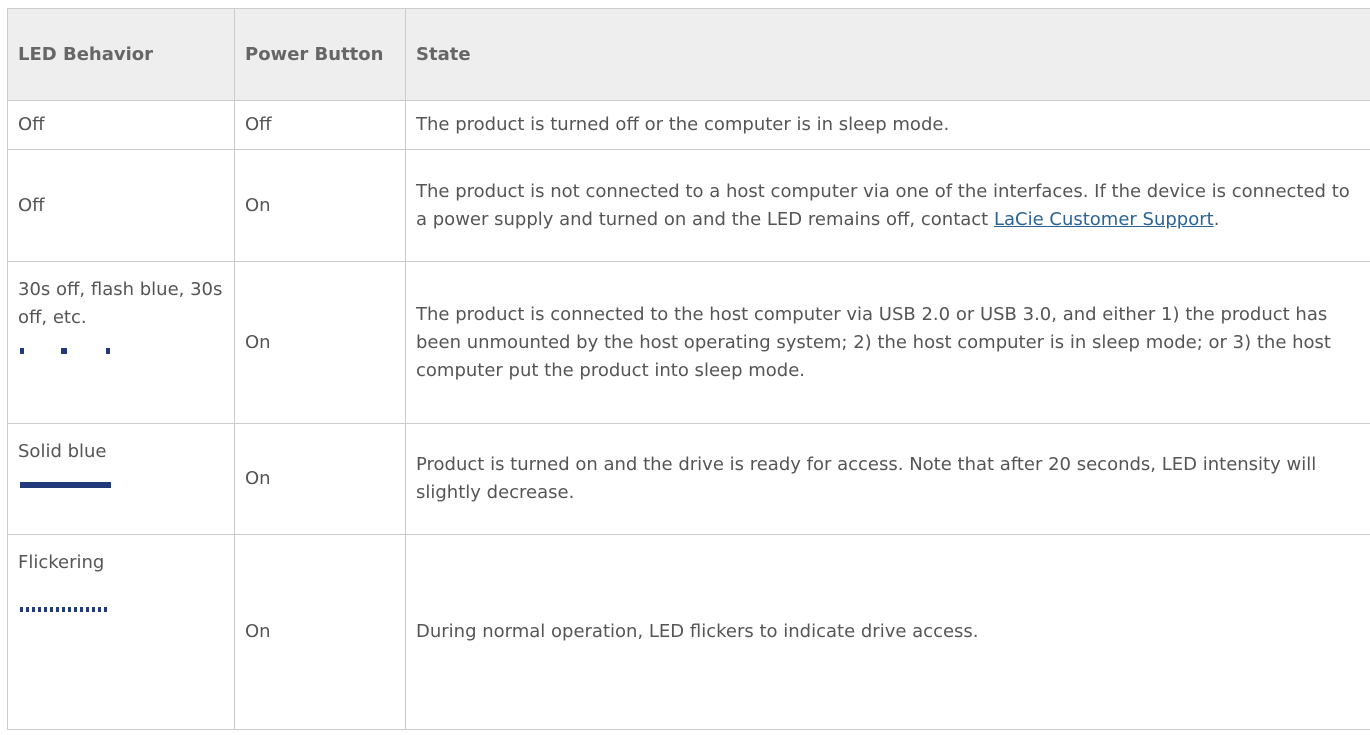 This screenshot has width=1370, height=735. Describe the element at coordinates (121, 602) in the screenshot. I see `flicker-pattern-icon` at that location.